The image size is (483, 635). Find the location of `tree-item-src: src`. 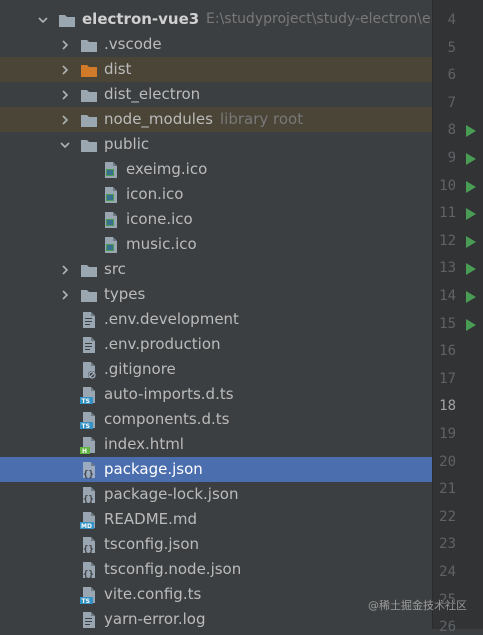

tree-item-src: src is located at coordinates (216, 269).